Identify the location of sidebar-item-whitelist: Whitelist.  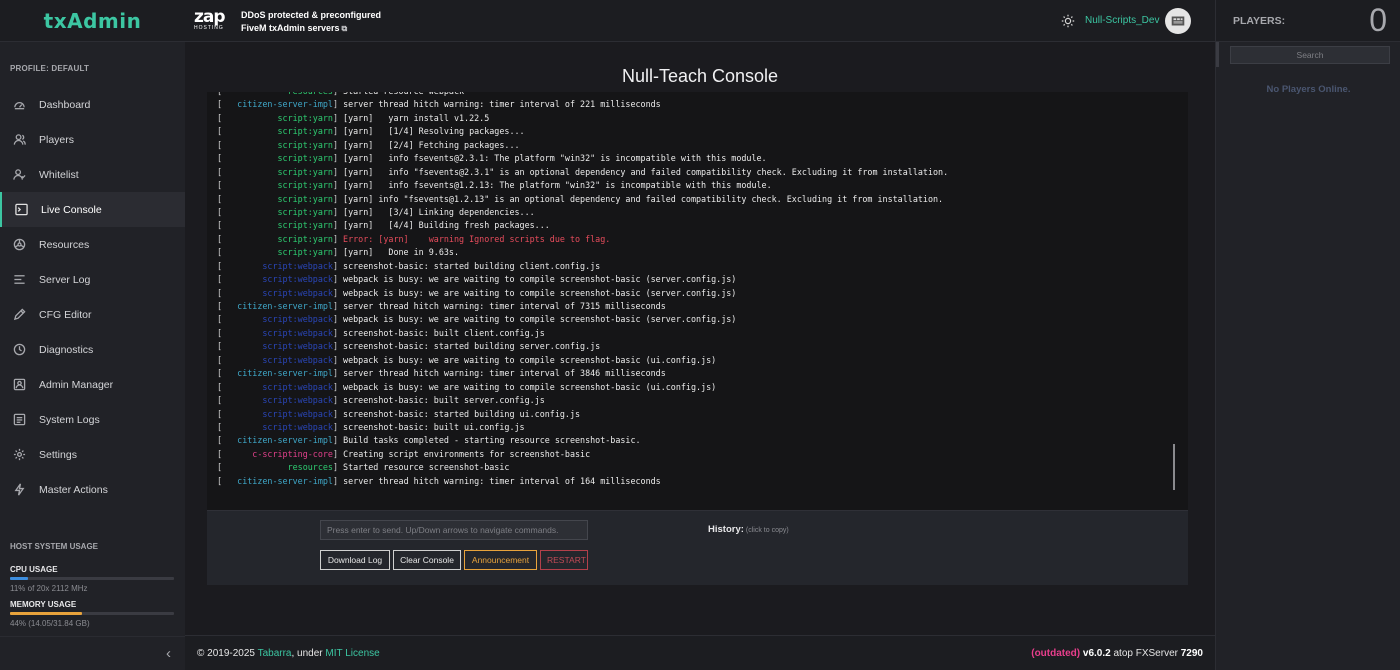
(92, 174).